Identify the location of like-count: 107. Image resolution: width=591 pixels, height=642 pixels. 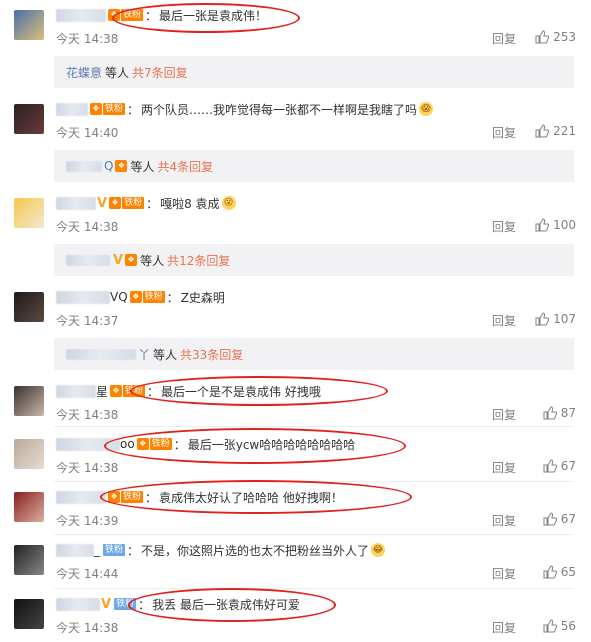
(564, 319).